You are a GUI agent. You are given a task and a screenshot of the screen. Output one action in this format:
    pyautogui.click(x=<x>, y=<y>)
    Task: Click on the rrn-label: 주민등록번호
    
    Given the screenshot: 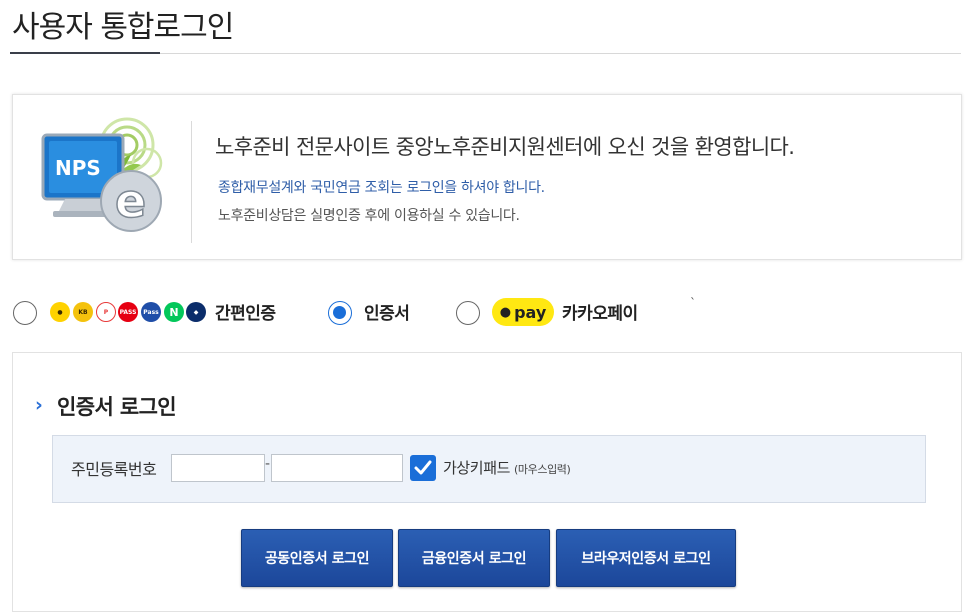 What is the action you would take?
    pyautogui.click(x=114, y=469)
    